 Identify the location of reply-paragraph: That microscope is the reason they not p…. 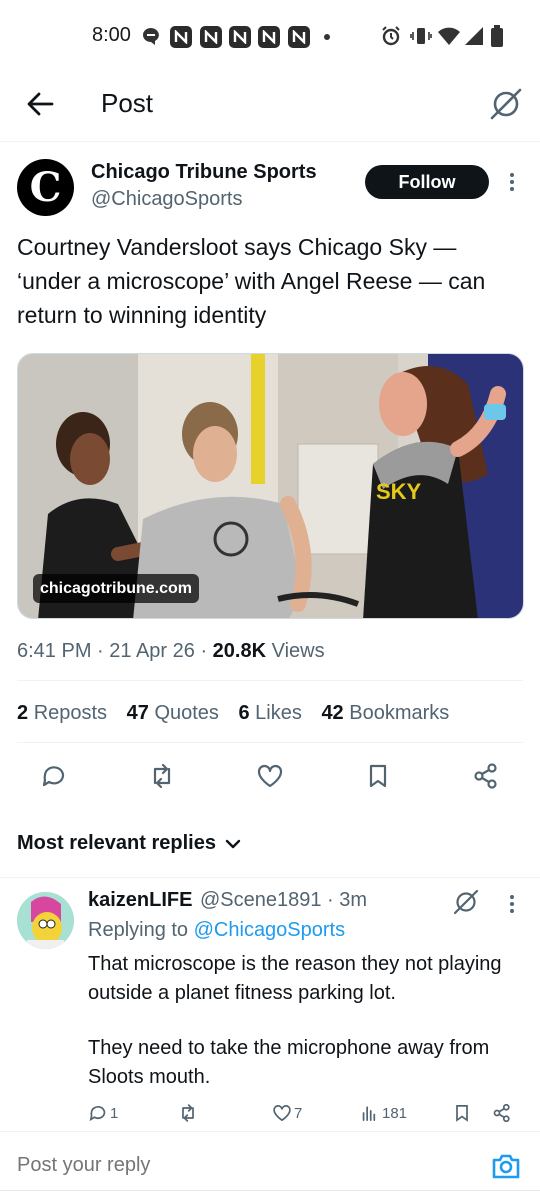
(295, 978).